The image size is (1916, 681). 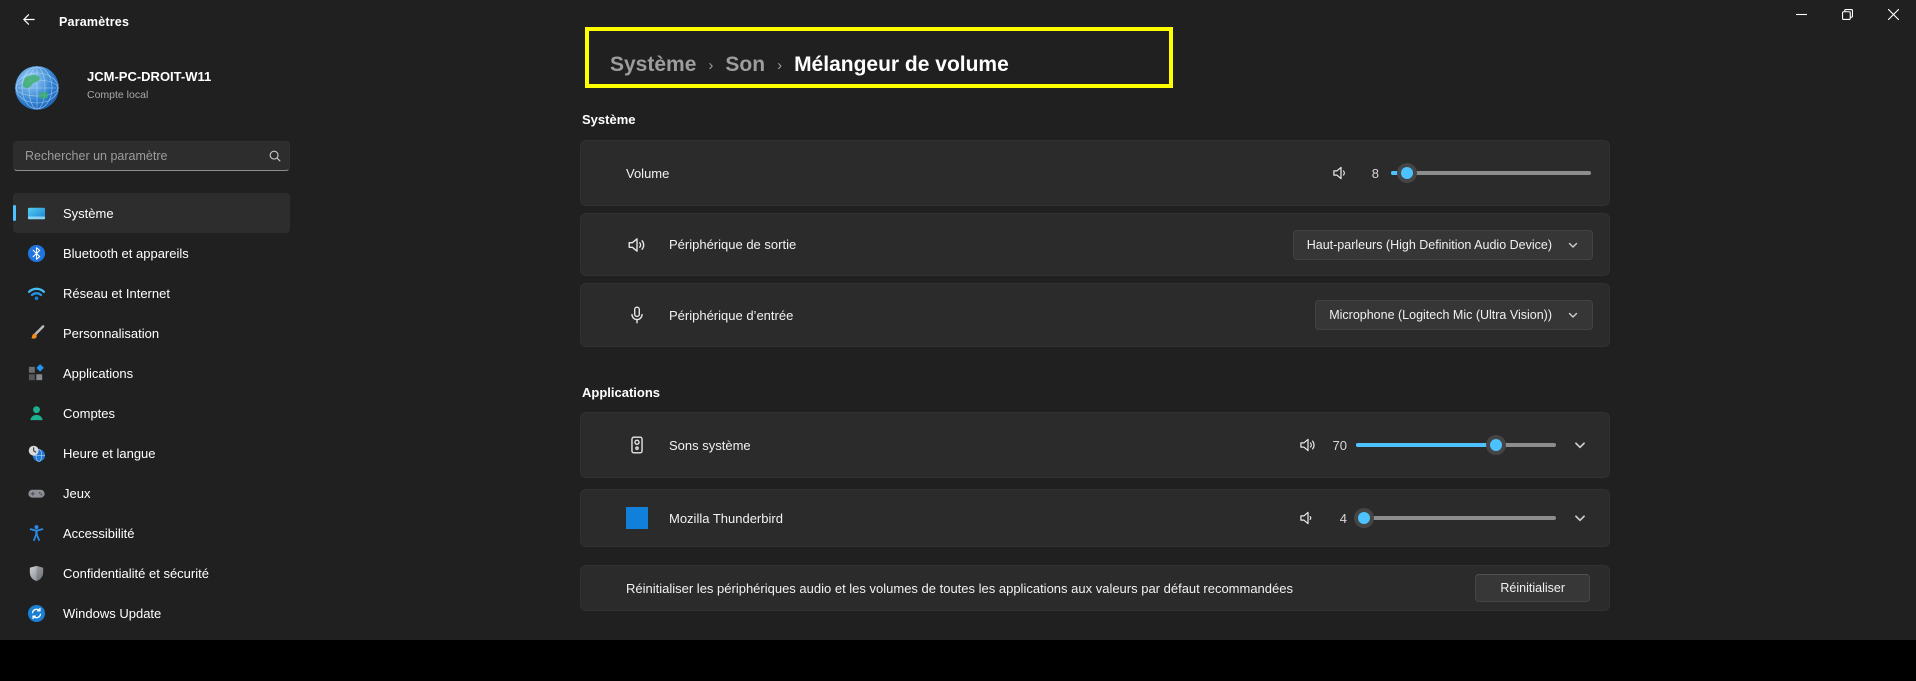 I want to click on volume-card: Volume 8, so click(x=1095, y=173).